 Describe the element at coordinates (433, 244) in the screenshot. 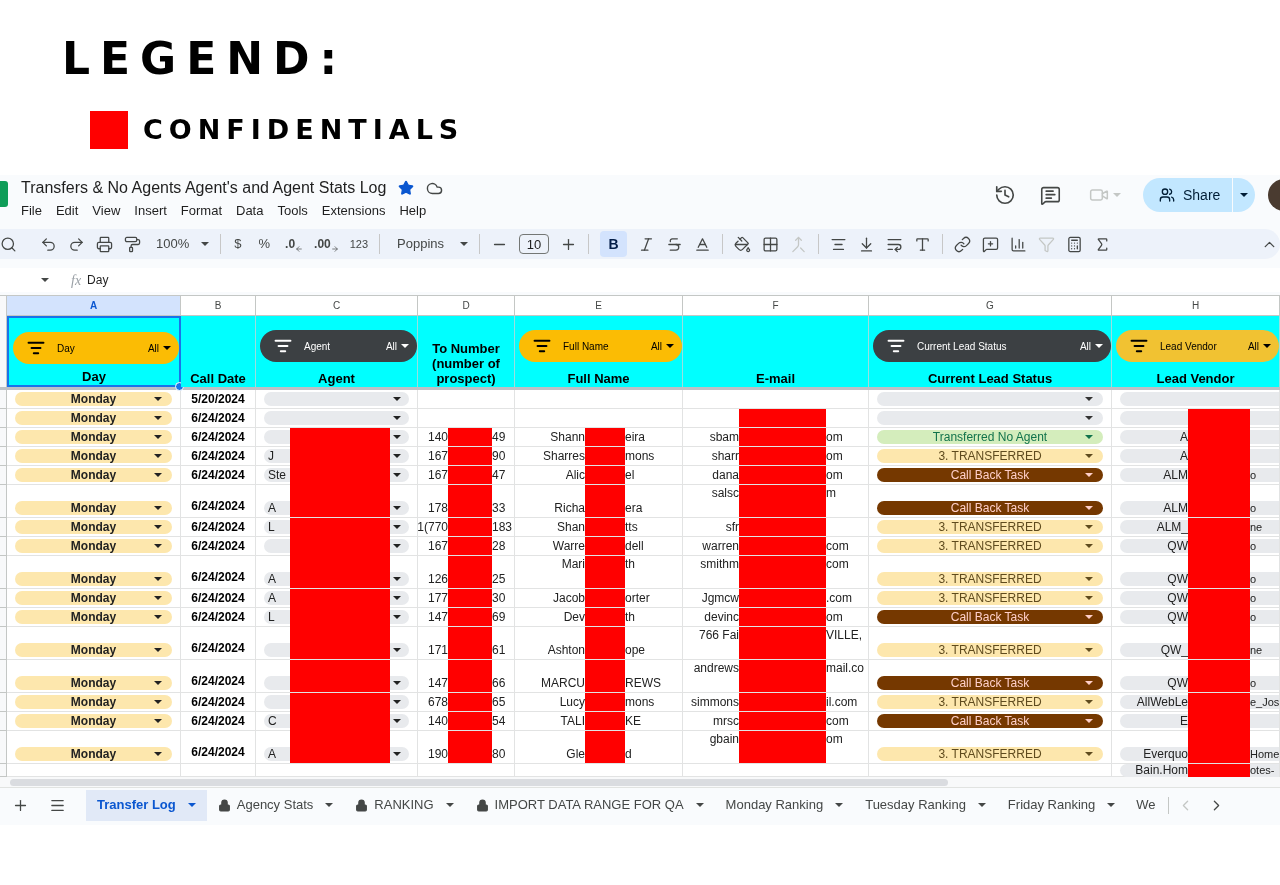

I see `font-dropdown: Poppins` at that location.